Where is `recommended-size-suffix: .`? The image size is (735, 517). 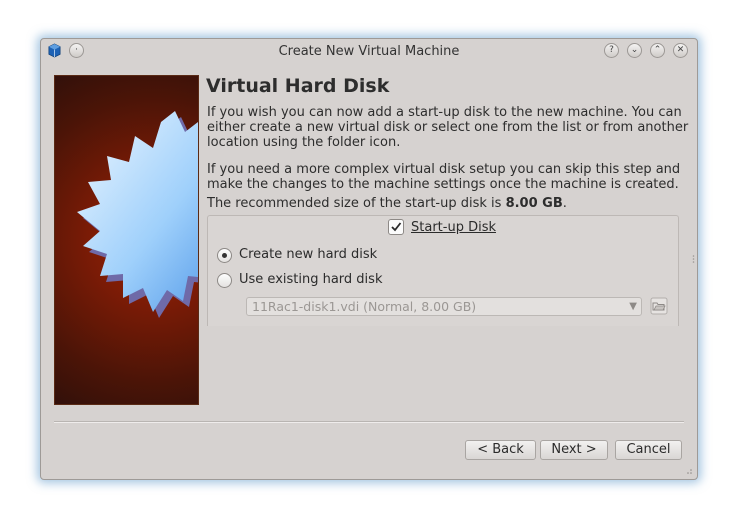
recommended-size-suffix: . is located at coordinates (564, 203).